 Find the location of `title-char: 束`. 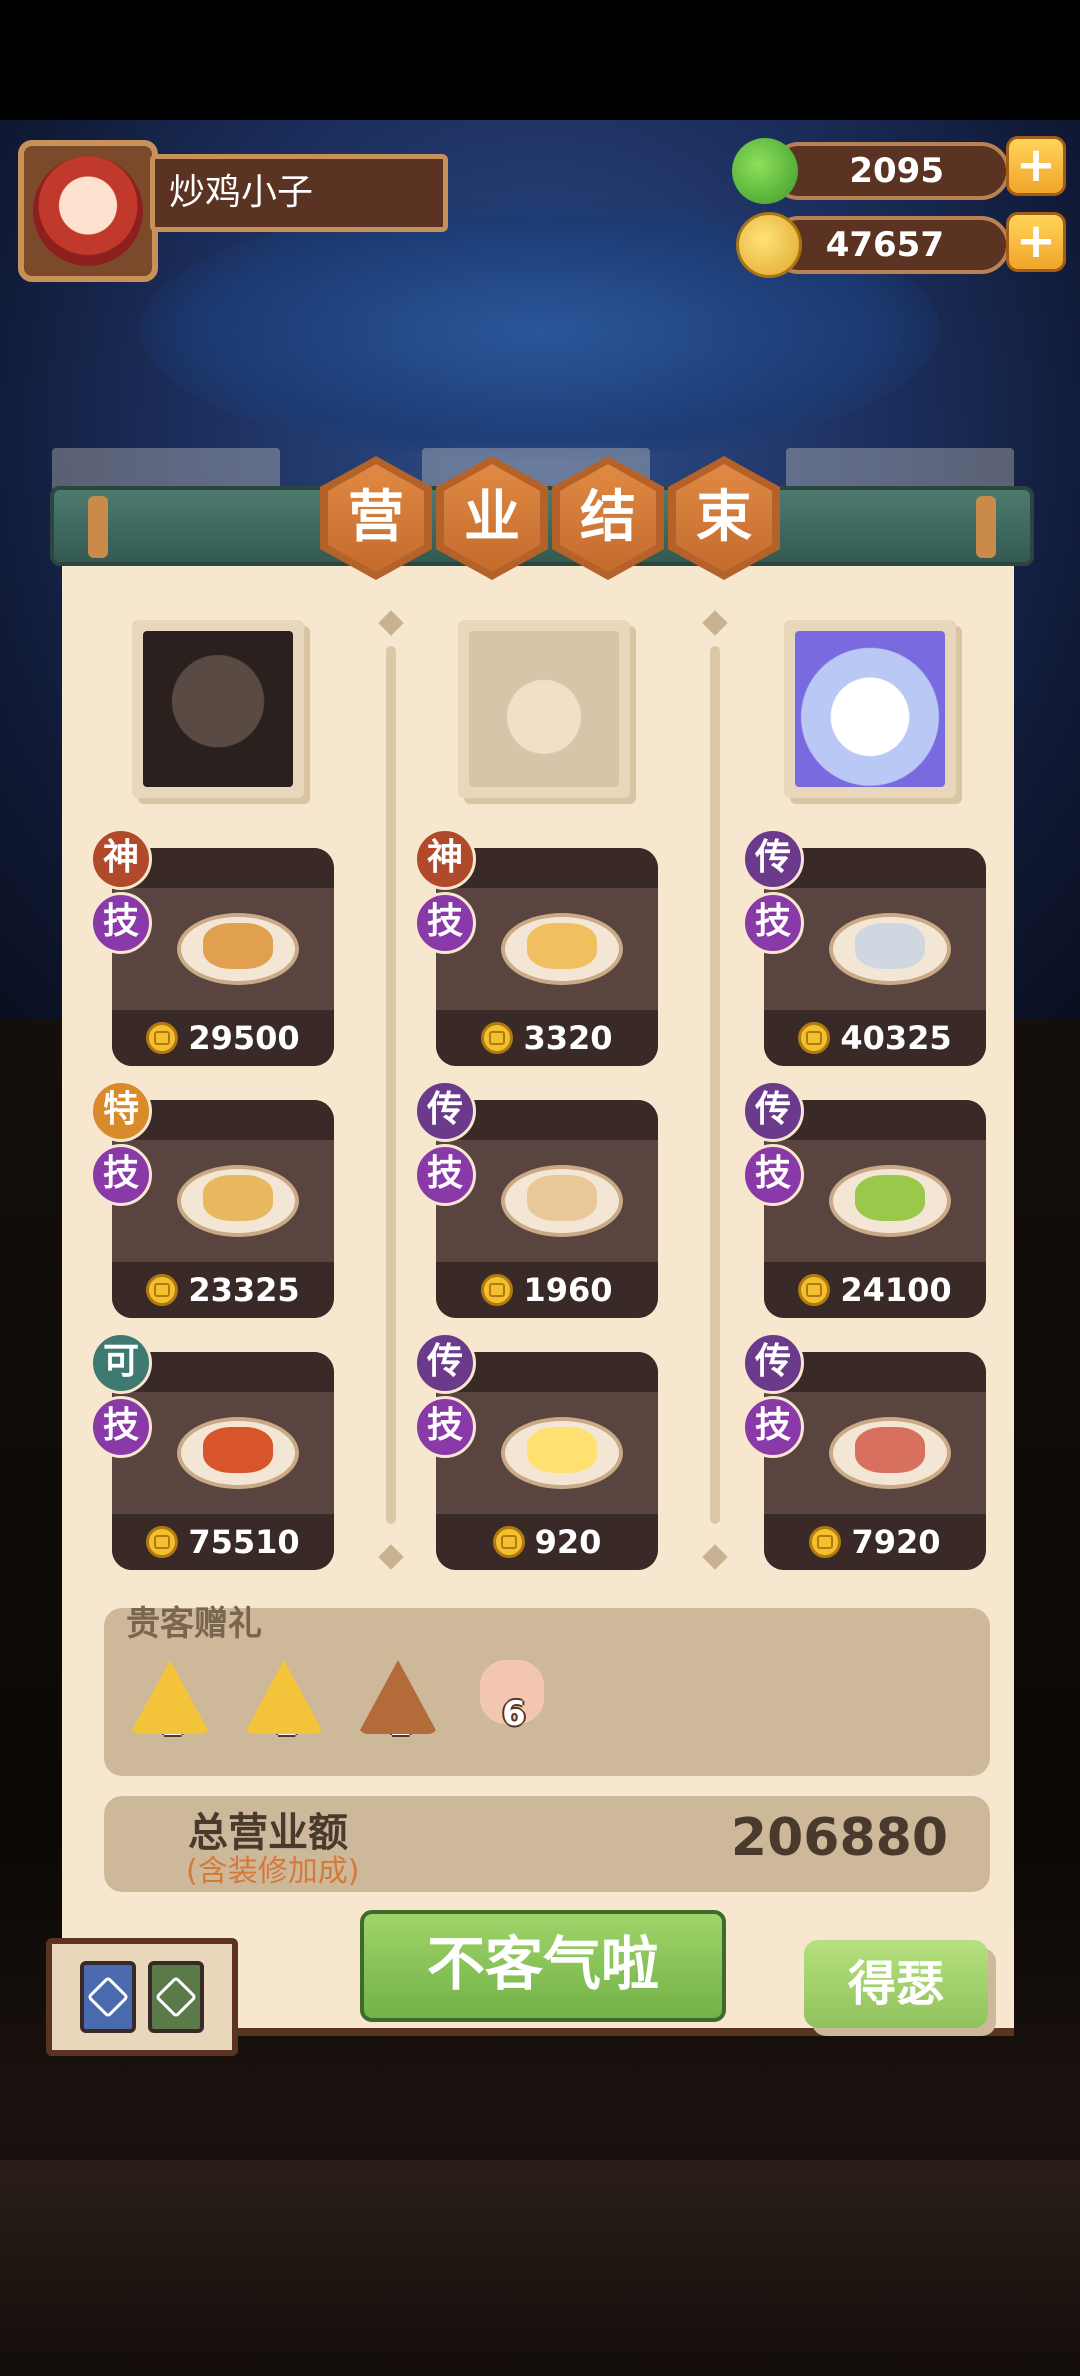

title-char: 束 is located at coordinates (724, 518).